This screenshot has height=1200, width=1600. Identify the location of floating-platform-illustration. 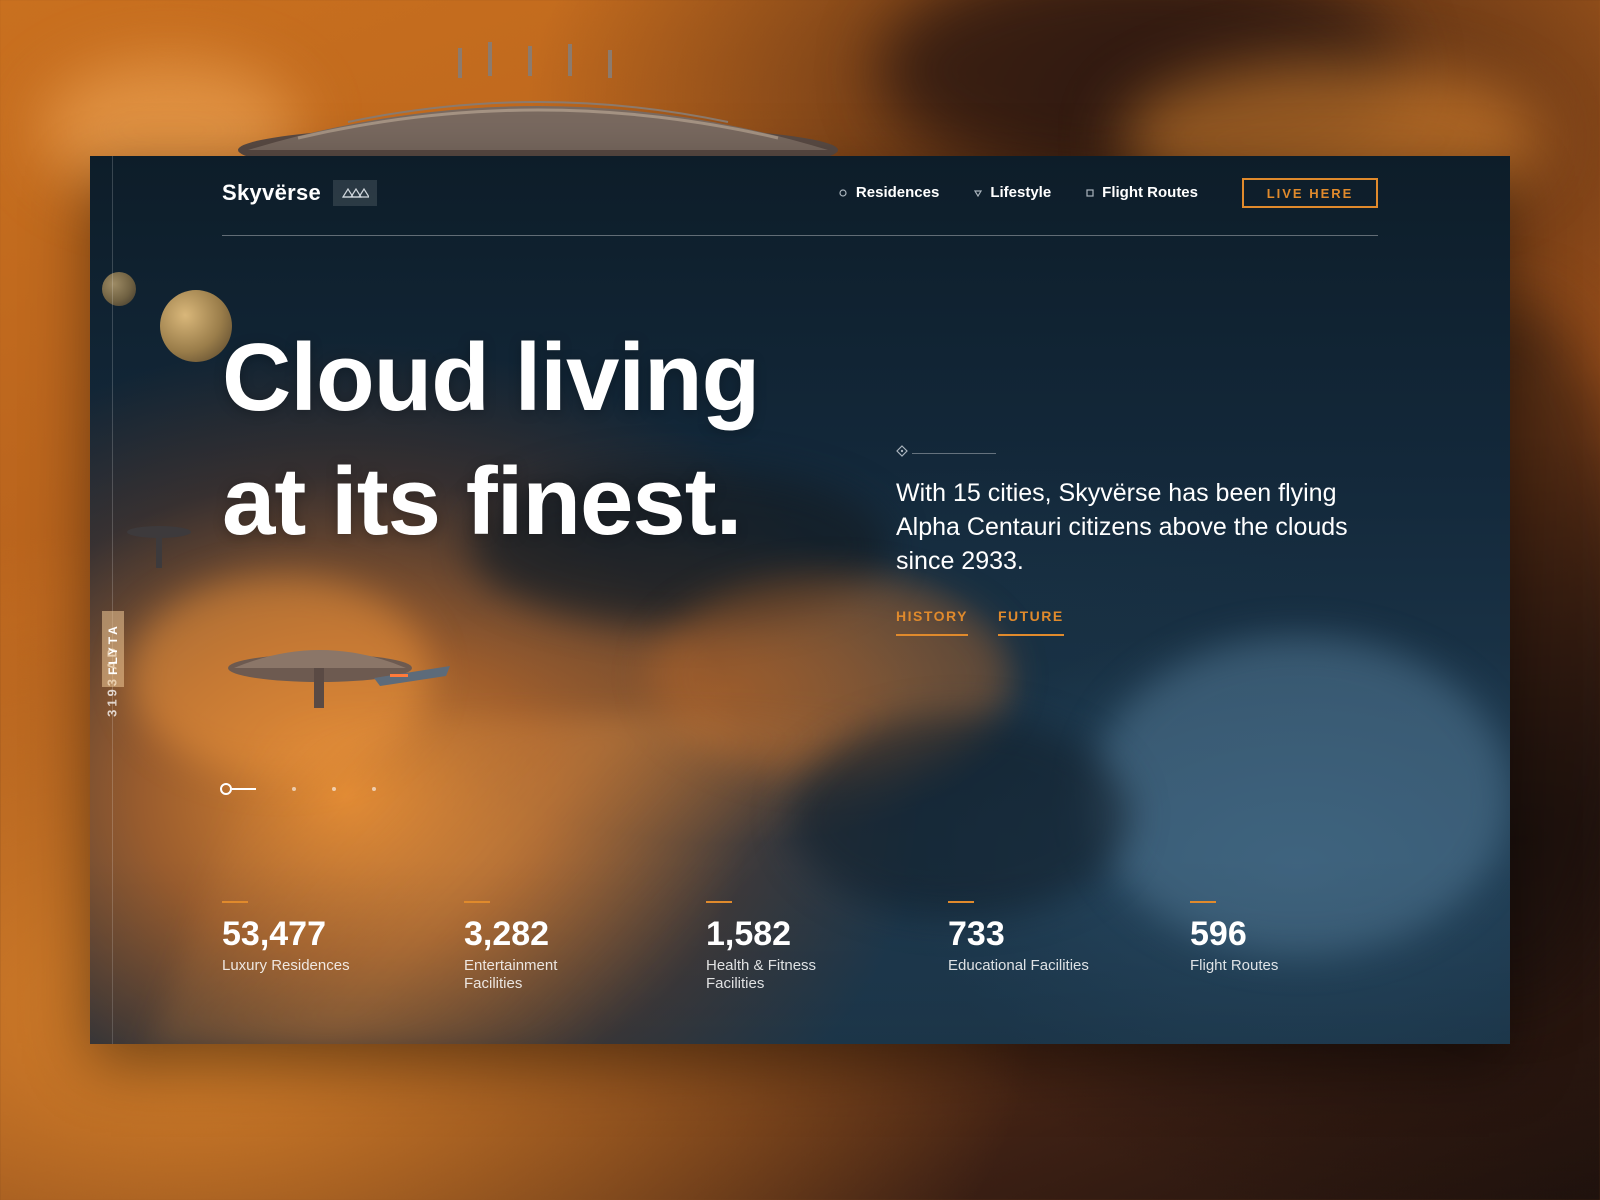
(159, 547).